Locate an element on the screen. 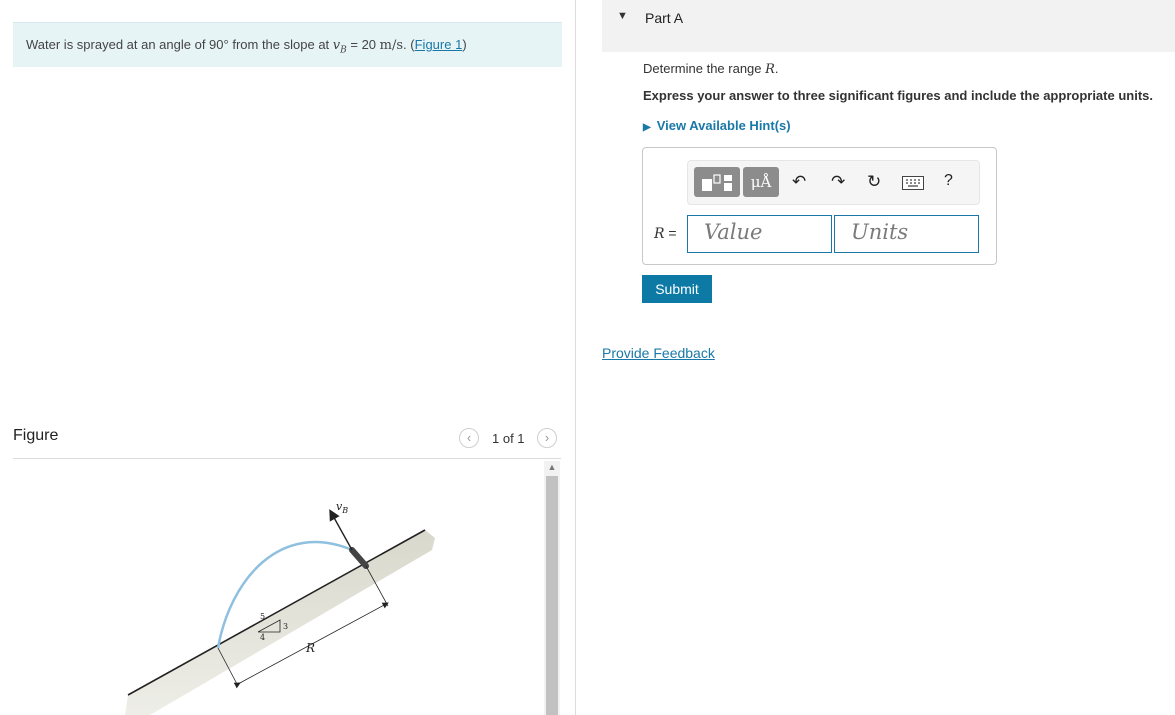 The image size is (1175, 715). units-input: Units is located at coordinates (906, 234).